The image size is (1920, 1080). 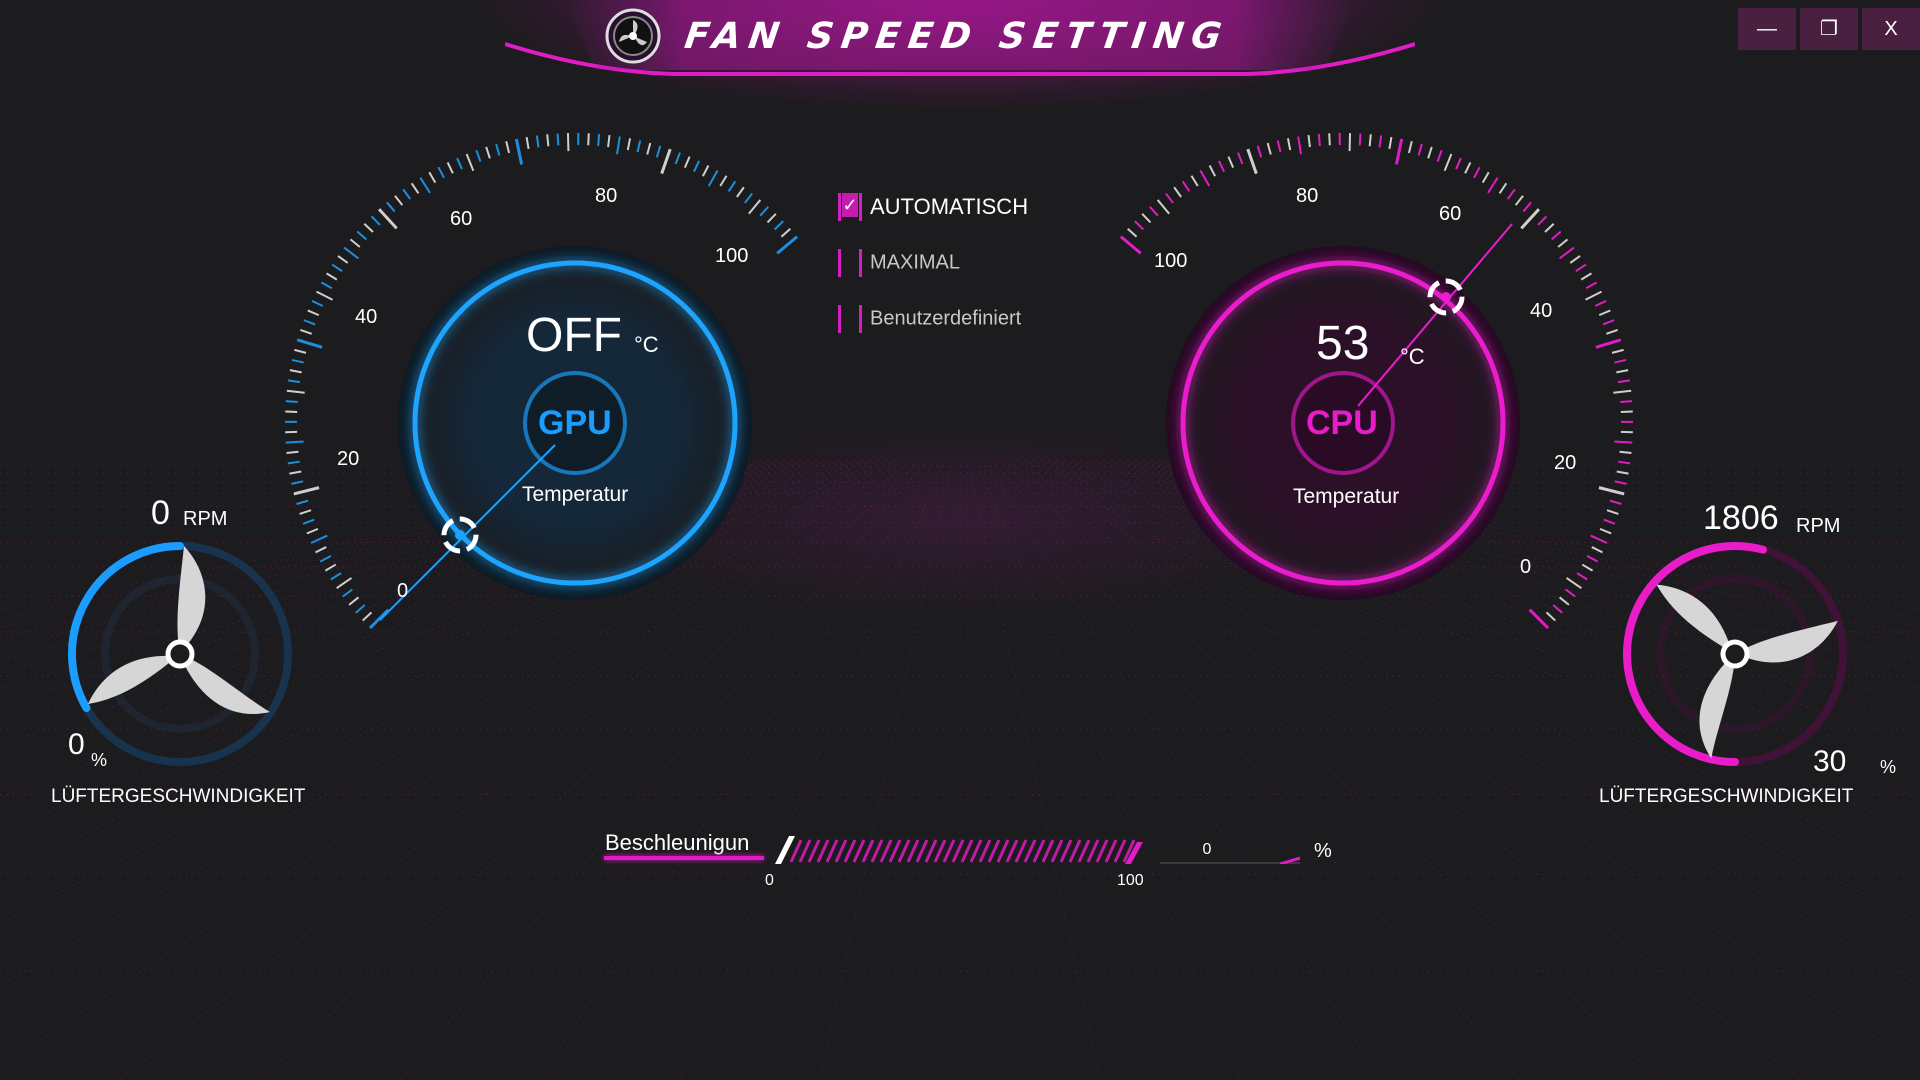 What do you see at coordinates (366, 317) in the screenshot?
I see `gpu-scale-label: 40` at bounding box center [366, 317].